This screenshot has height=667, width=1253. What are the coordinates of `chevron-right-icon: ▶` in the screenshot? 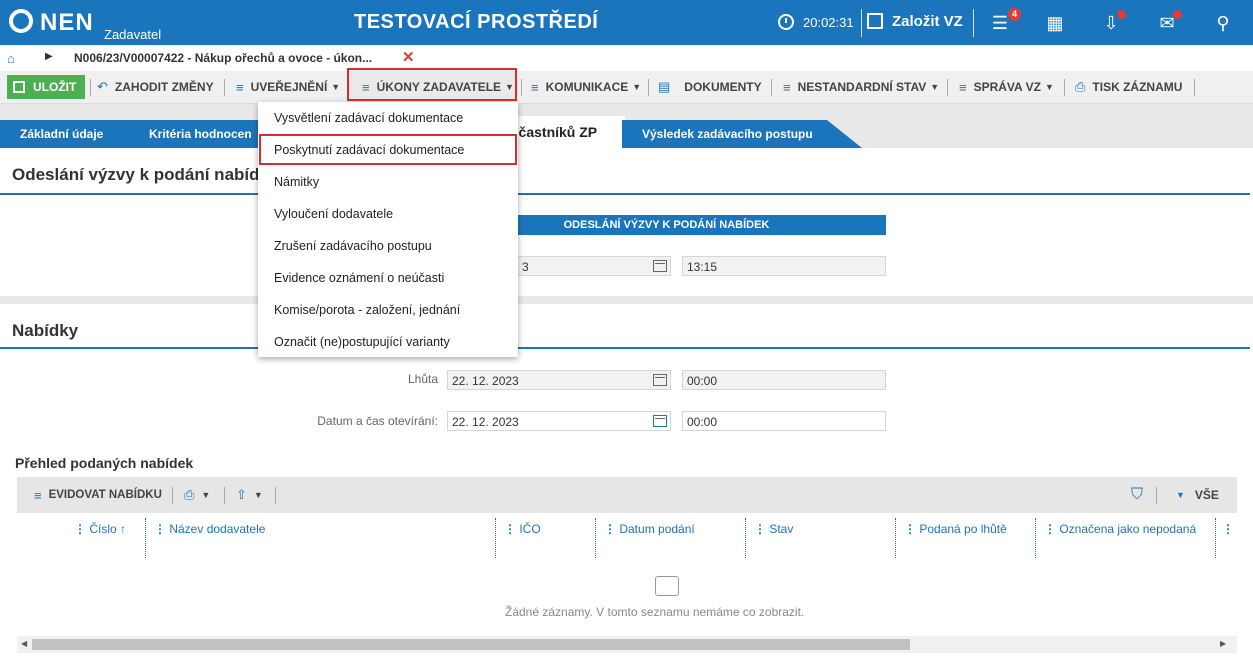 It's located at (49, 56).